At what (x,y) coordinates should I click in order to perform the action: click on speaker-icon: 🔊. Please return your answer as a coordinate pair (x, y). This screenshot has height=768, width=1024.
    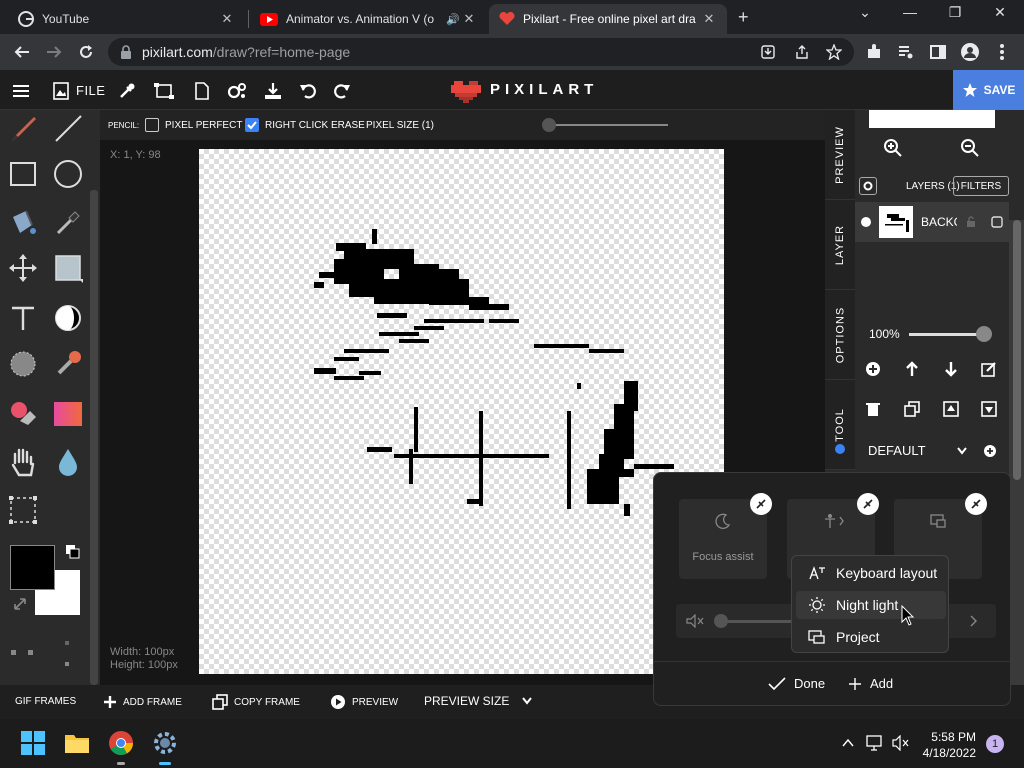
    Looking at the image, I should click on (453, 19).